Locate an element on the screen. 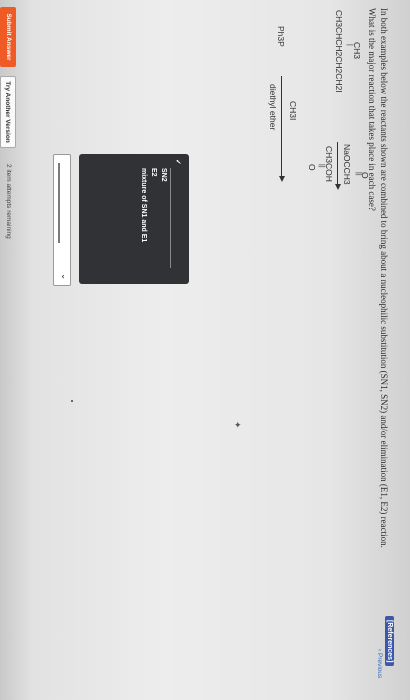 The image size is (410, 700). reaction2-answer-select: ⌄ is located at coordinates (62, 220).